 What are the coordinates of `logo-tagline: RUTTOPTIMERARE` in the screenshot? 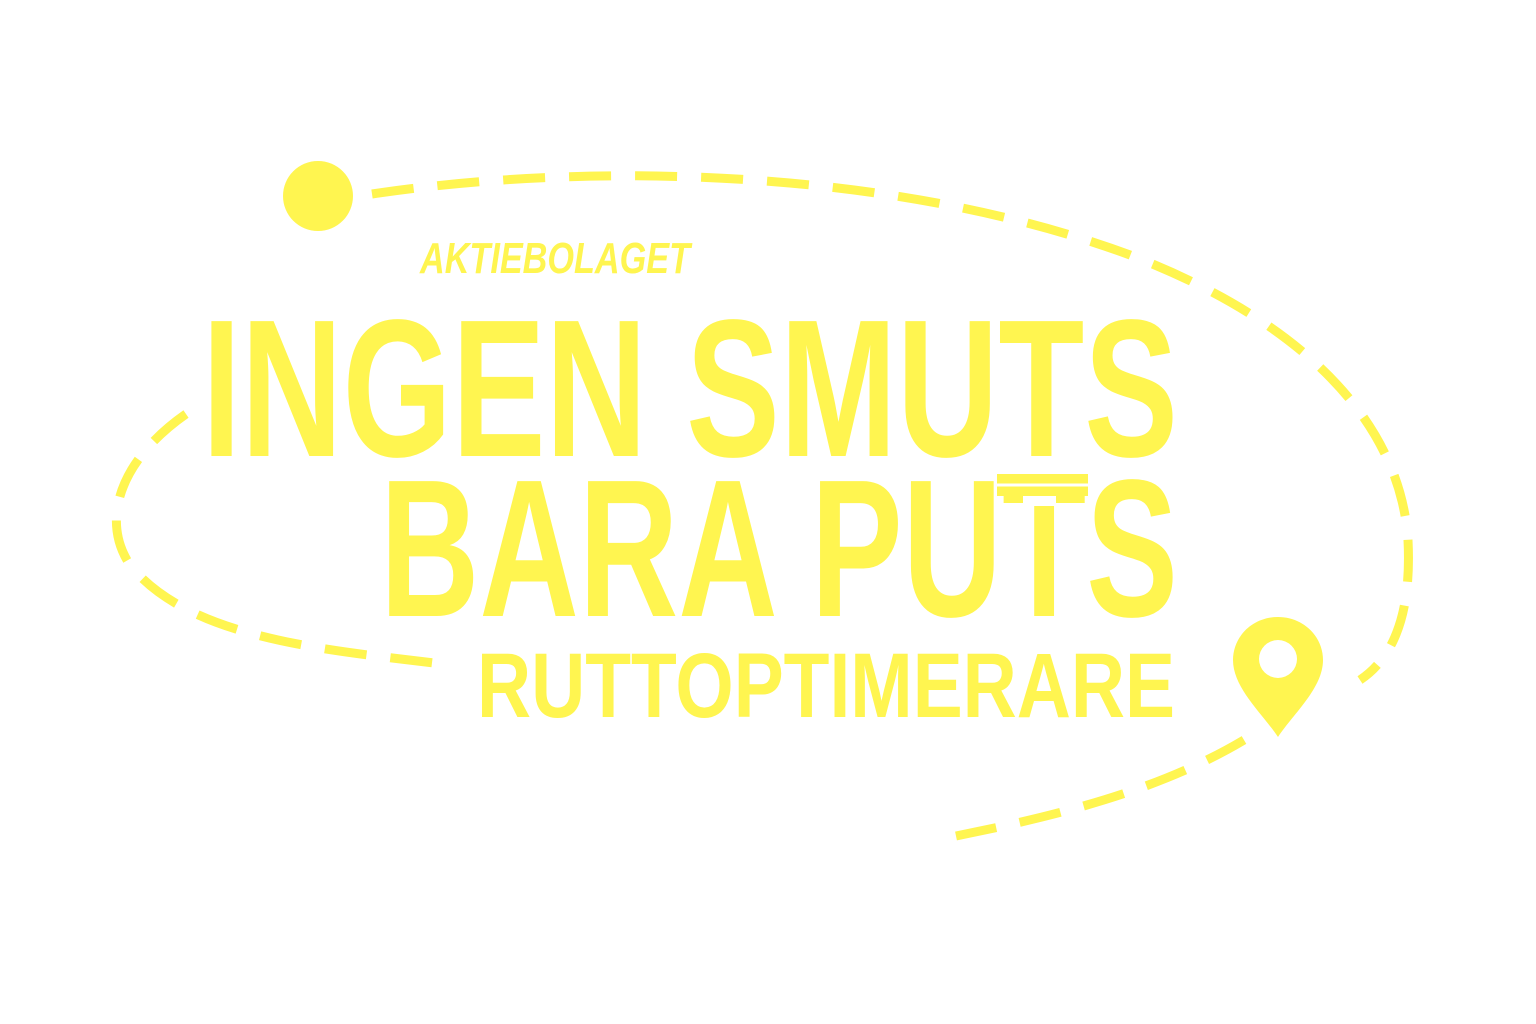 It's located at (826, 686).